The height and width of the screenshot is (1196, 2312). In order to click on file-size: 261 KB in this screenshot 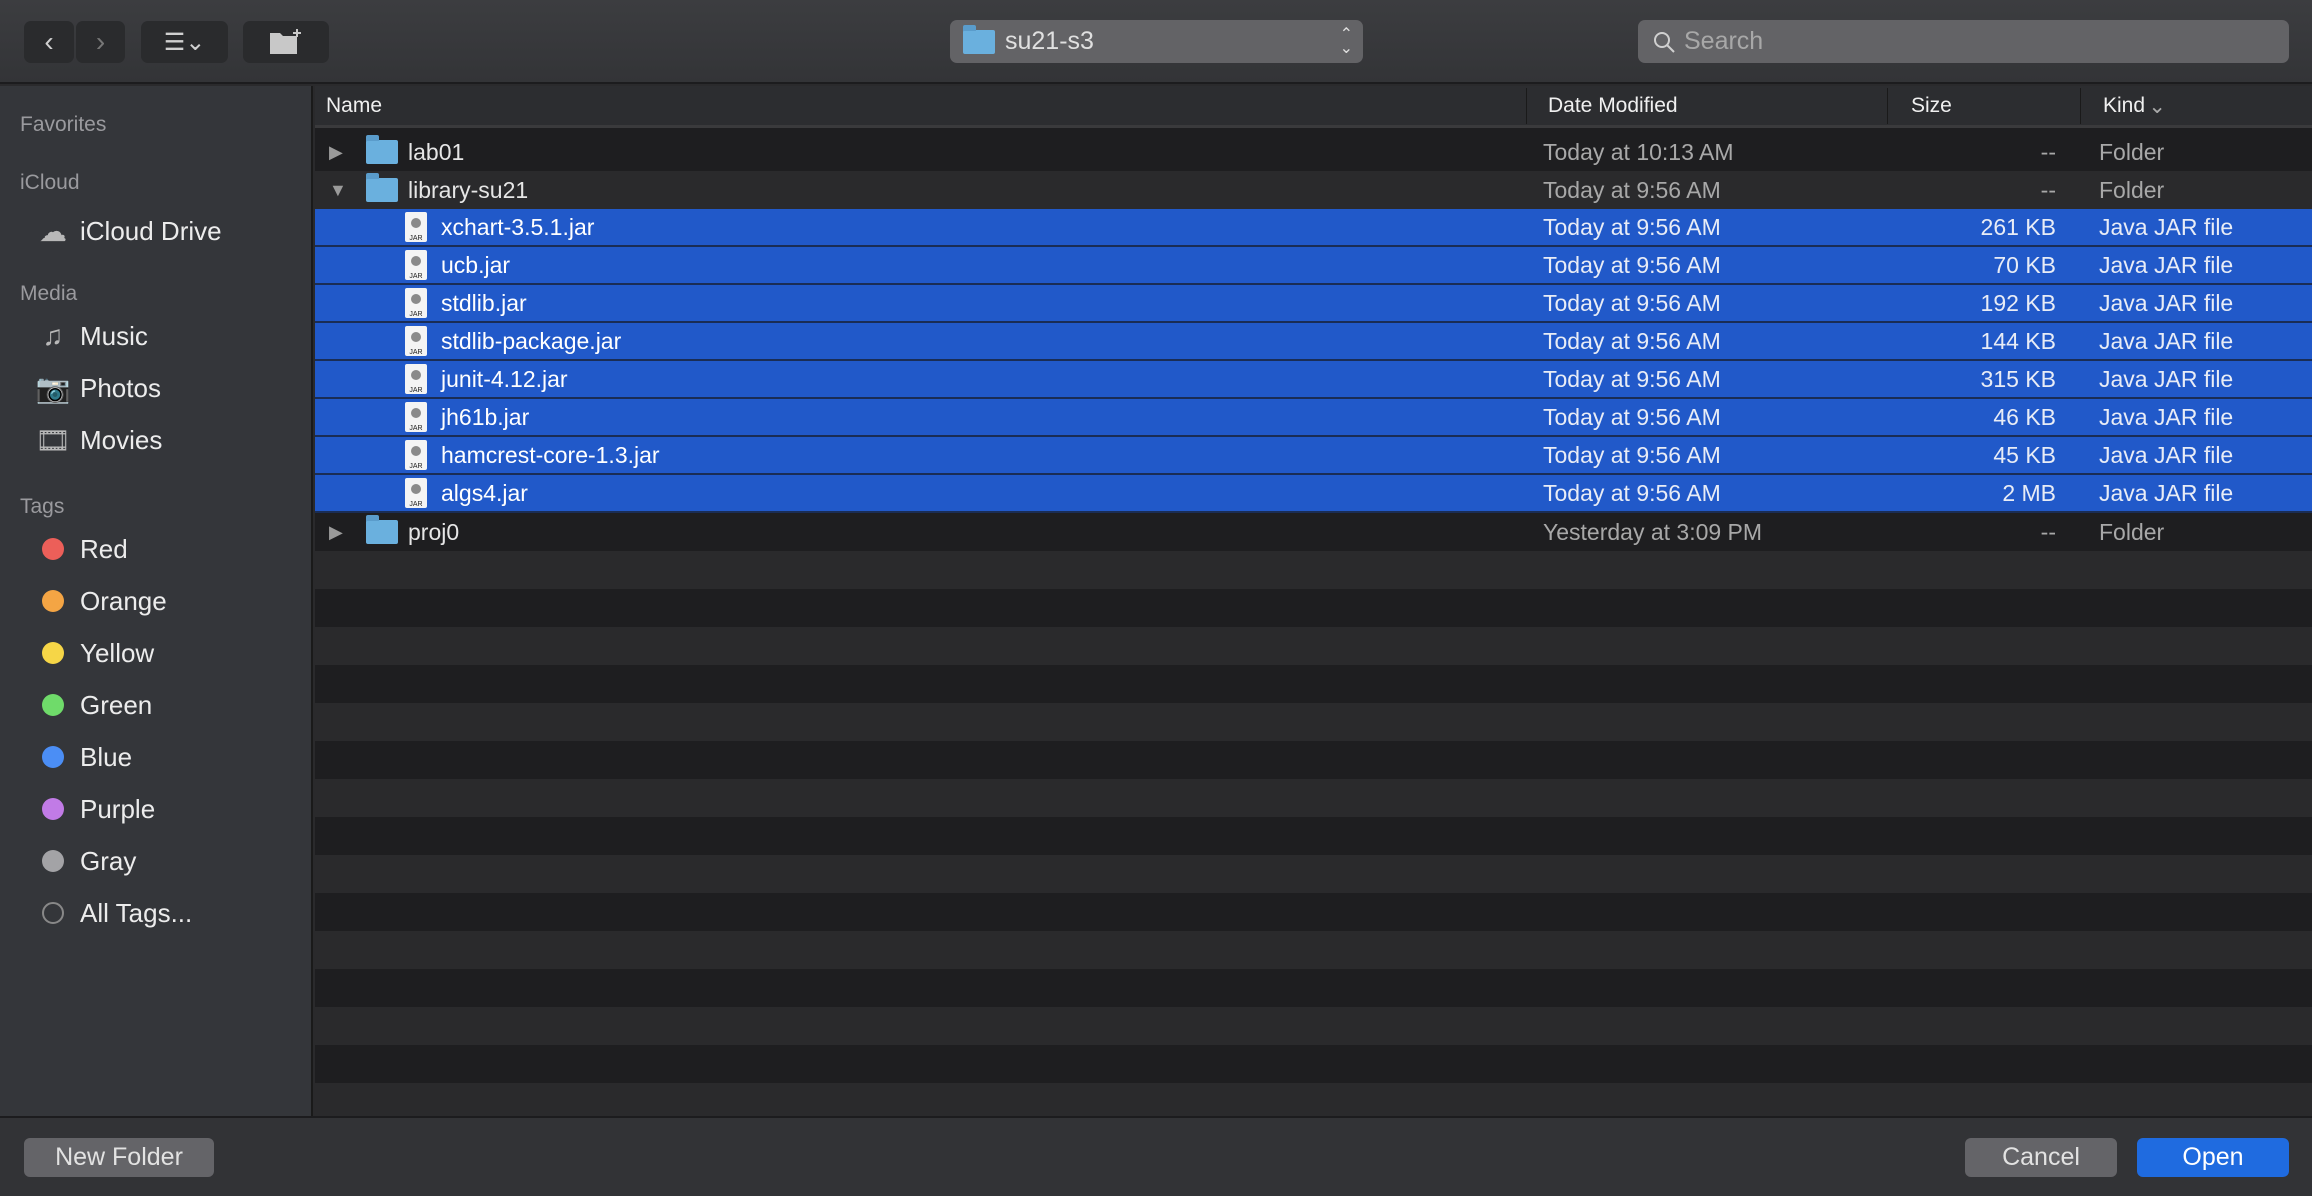, I will do `click(2018, 226)`.